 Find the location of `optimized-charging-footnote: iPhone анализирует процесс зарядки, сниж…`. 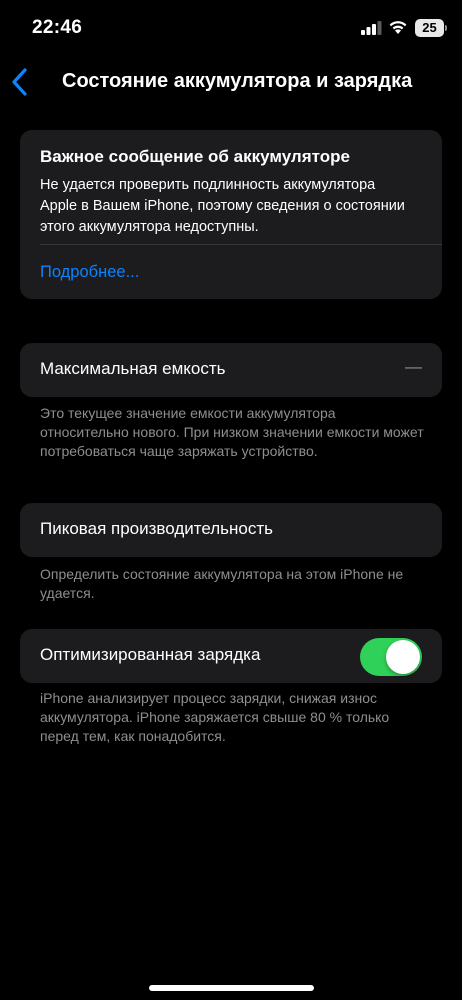

optimized-charging-footnote: iPhone анализирует процесс зарядки, сниж… is located at coordinates (215, 717).